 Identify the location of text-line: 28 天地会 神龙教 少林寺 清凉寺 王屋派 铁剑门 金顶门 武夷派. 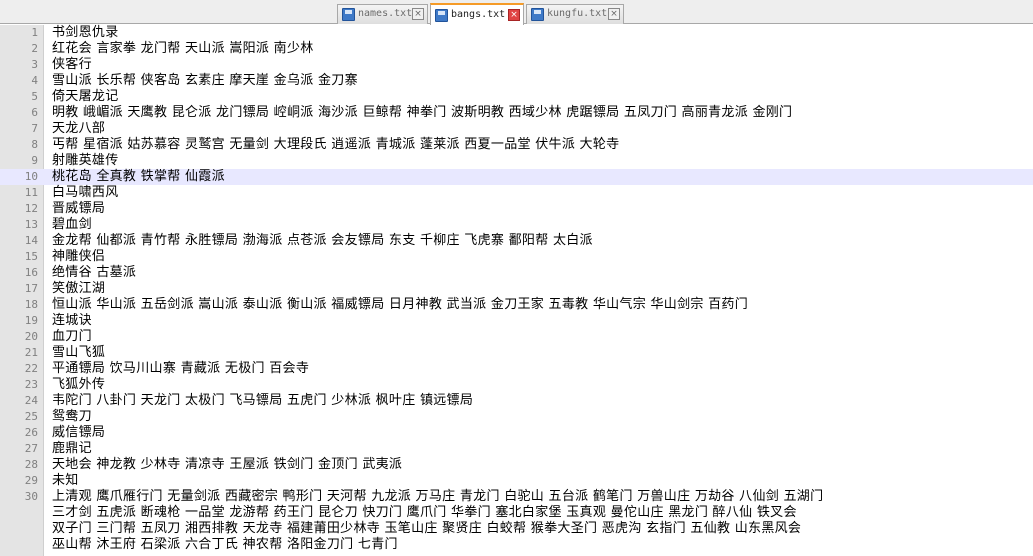
(516, 465).